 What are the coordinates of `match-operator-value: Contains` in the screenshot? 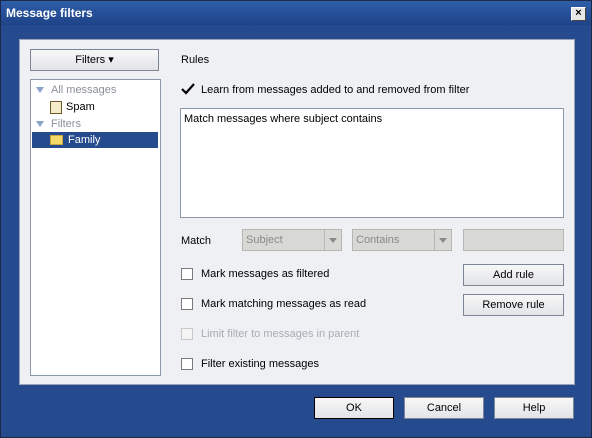 It's located at (378, 240).